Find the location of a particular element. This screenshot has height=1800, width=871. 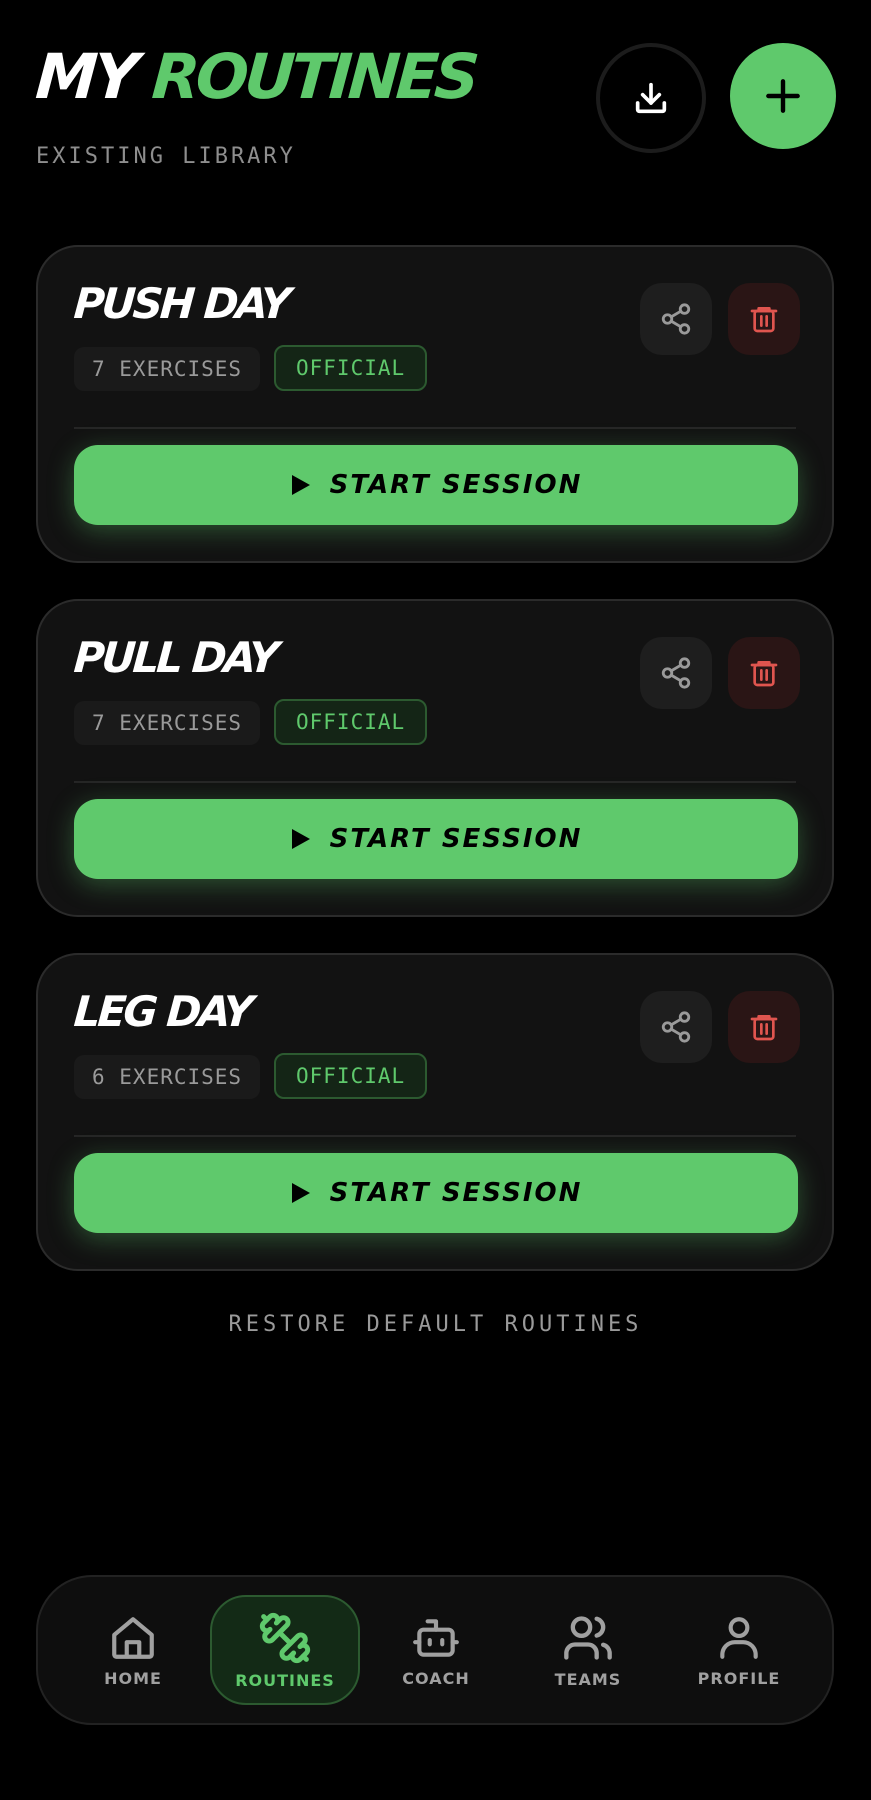

add-routine-button is located at coordinates (783, 96).